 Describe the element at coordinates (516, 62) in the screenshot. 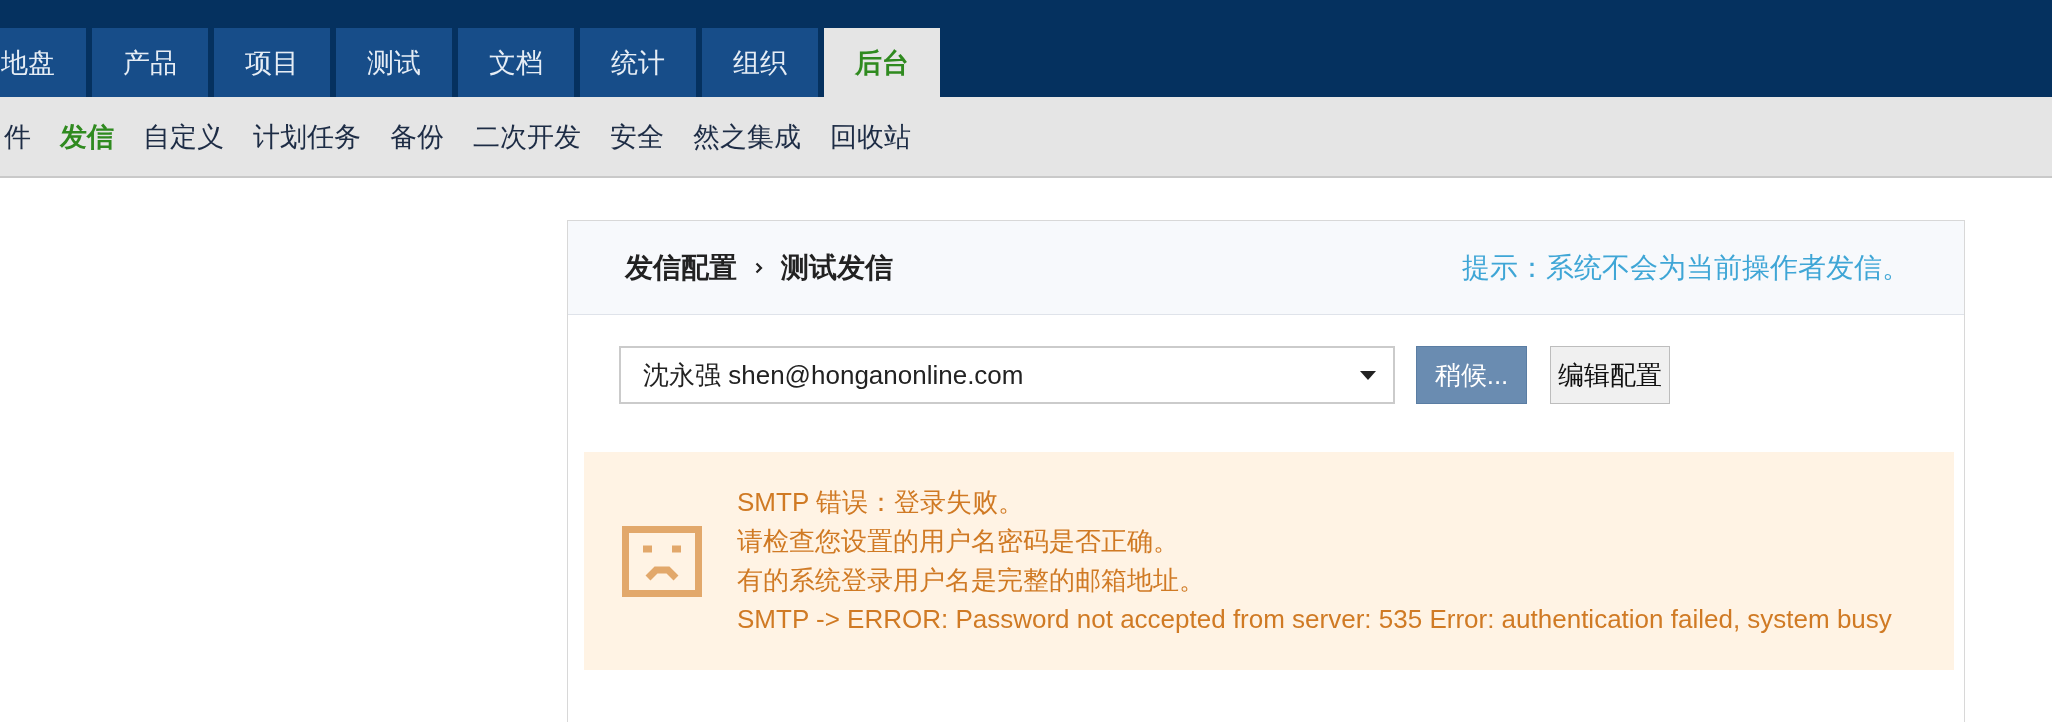

I see `nav-tab: 文档` at that location.